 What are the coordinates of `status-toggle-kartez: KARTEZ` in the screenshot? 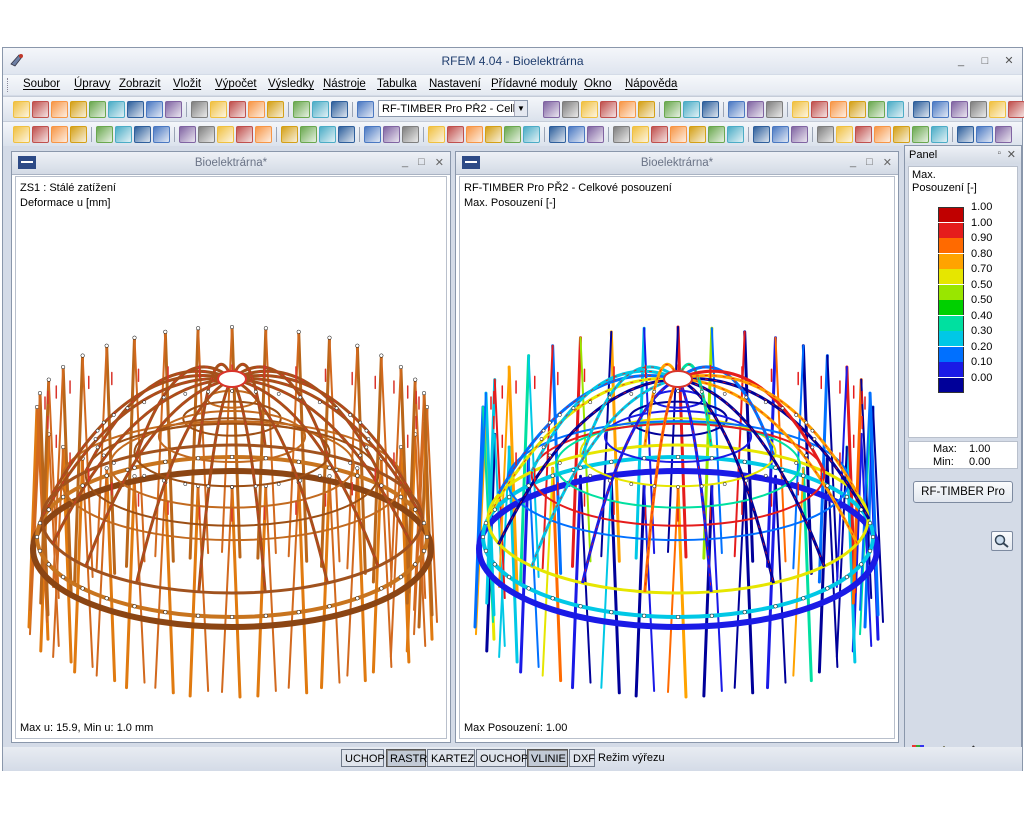 It's located at (451, 758).